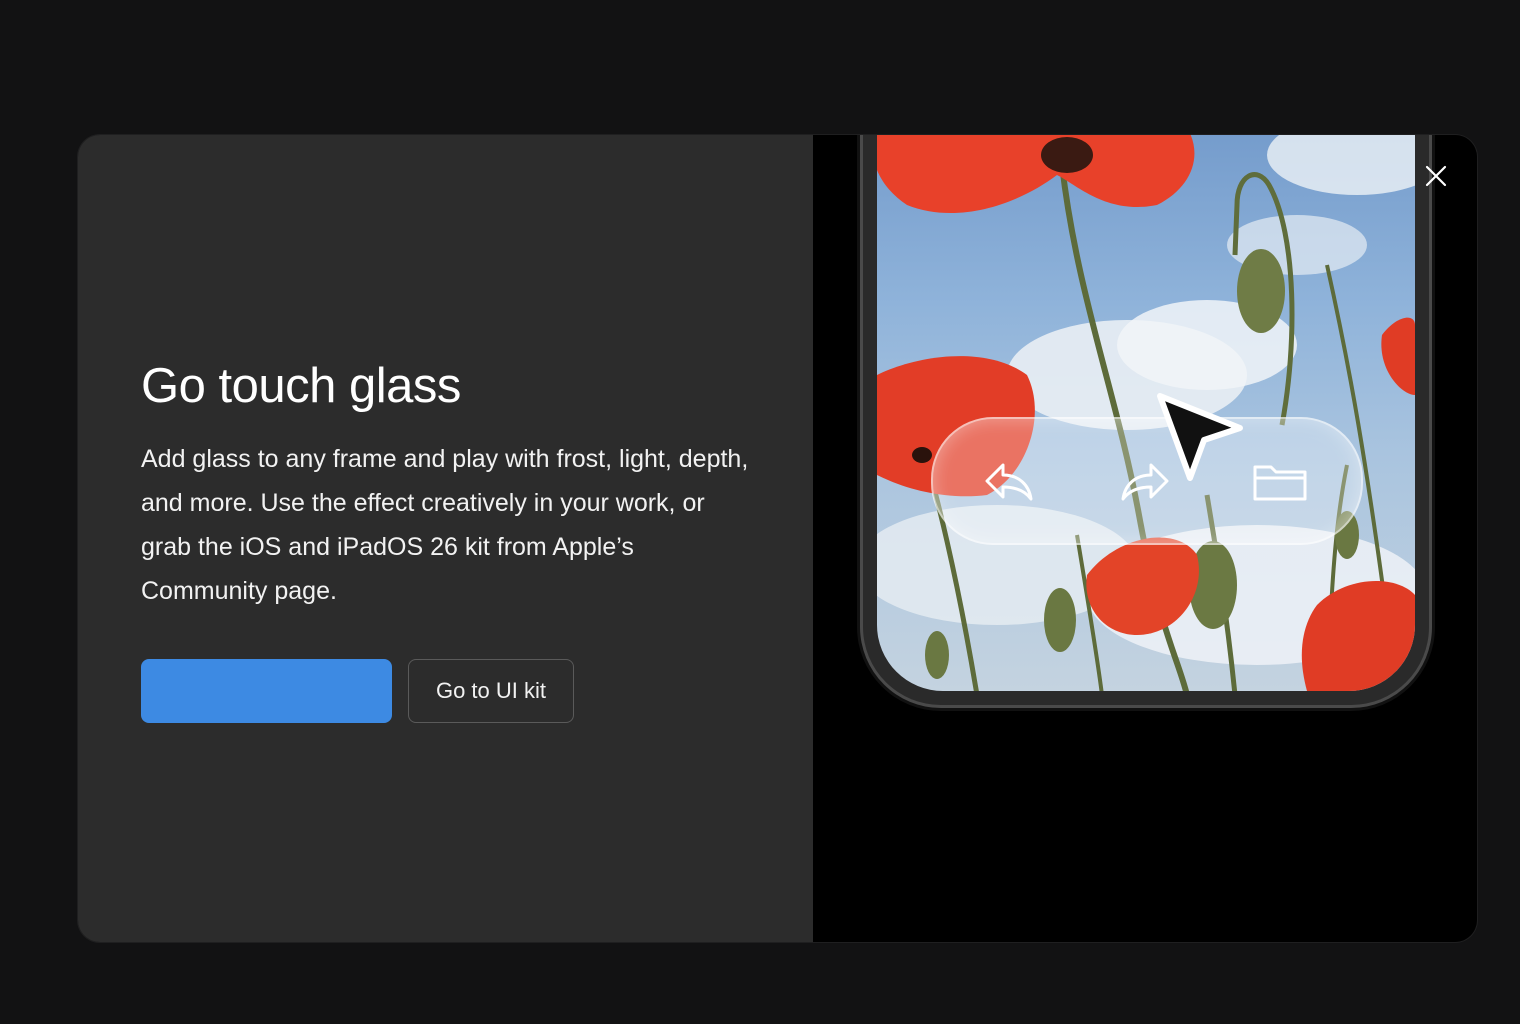  What do you see at coordinates (1009, 483) in the screenshot?
I see `undo-icon` at bounding box center [1009, 483].